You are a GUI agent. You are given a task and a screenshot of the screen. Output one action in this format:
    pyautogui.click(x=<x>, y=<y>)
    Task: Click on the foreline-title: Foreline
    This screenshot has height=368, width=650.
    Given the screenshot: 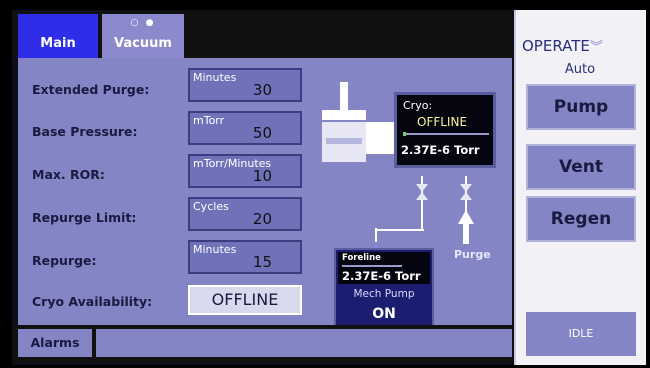 What is the action you would take?
    pyautogui.click(x=361, y=258)
    